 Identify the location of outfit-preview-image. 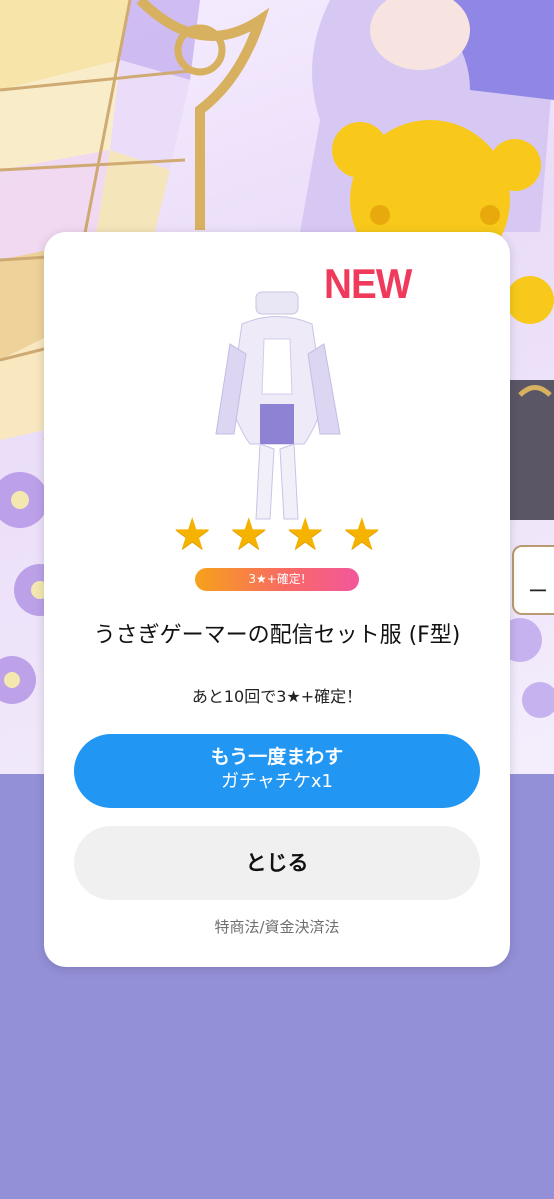
(278, 405).